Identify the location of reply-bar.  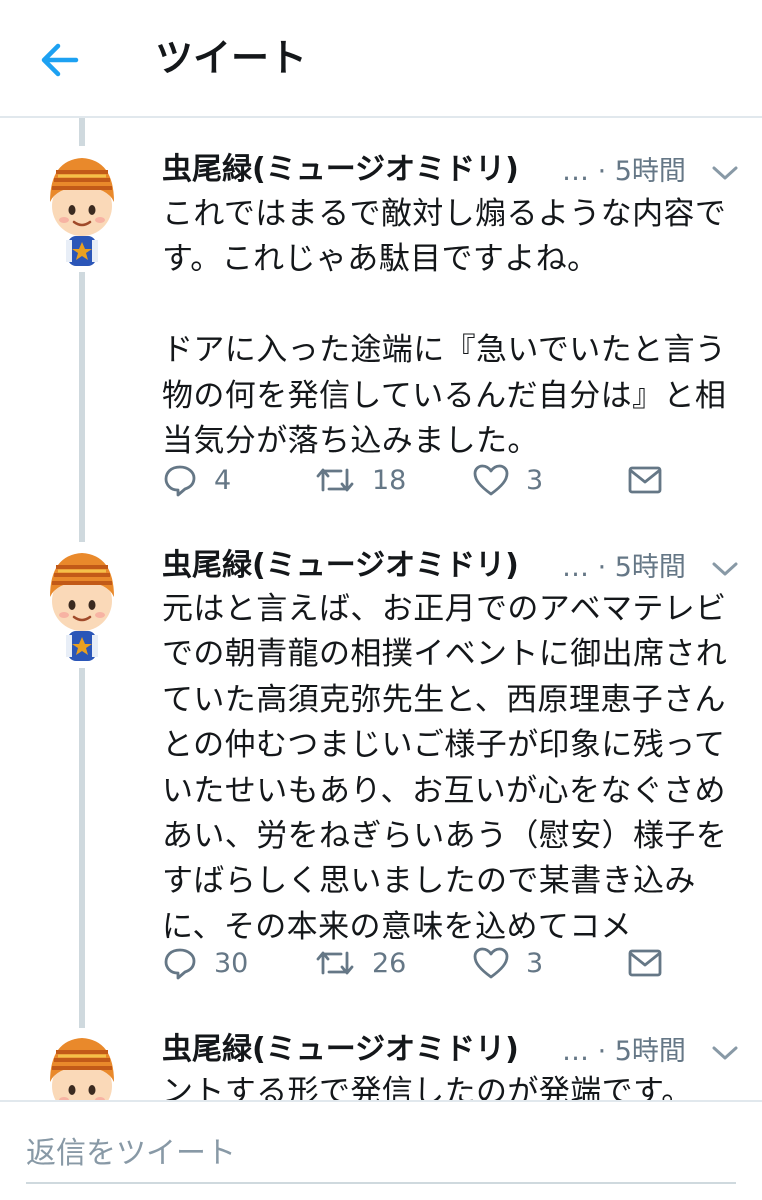
(381, 1150).